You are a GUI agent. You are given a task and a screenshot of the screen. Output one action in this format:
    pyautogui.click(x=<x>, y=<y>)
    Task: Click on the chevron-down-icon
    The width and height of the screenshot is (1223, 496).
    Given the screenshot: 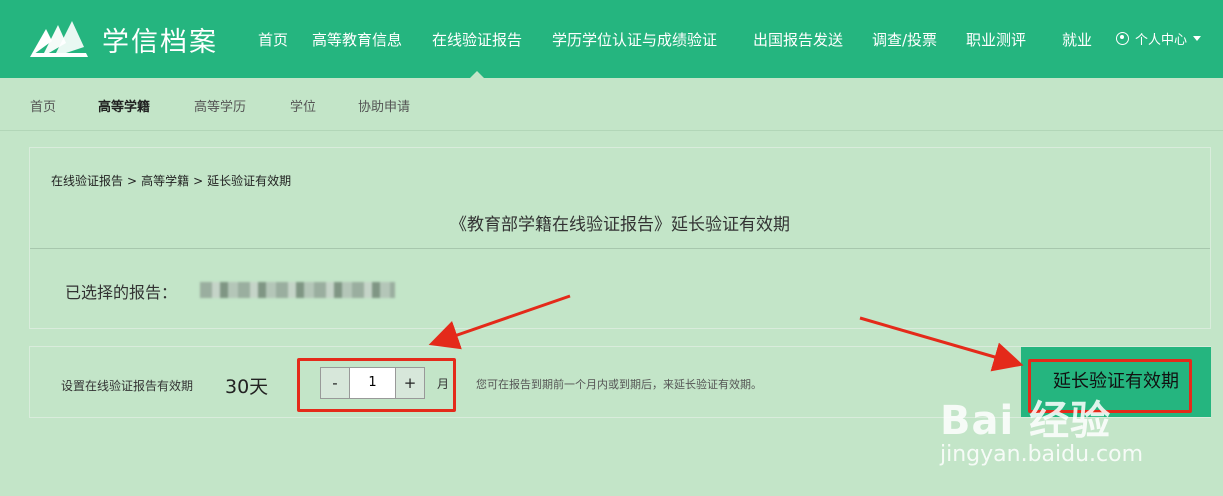 What is the action you would take?
    pyautogui.click(x=1197, y=38)
    